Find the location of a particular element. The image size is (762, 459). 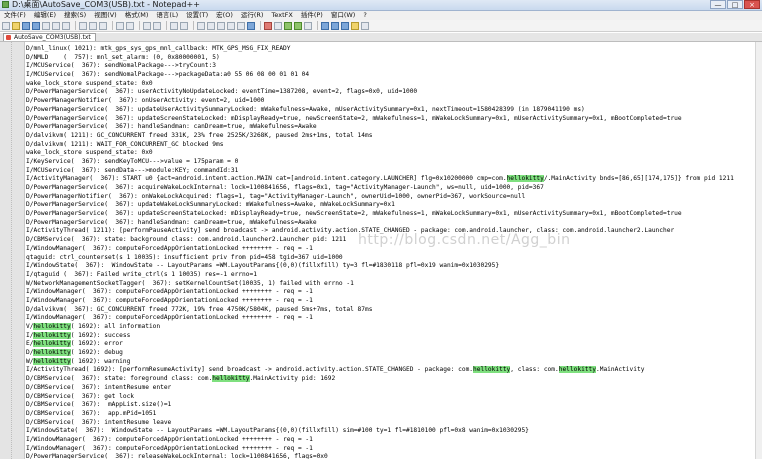

play-macro-icon is located at coordinates (288, 25).